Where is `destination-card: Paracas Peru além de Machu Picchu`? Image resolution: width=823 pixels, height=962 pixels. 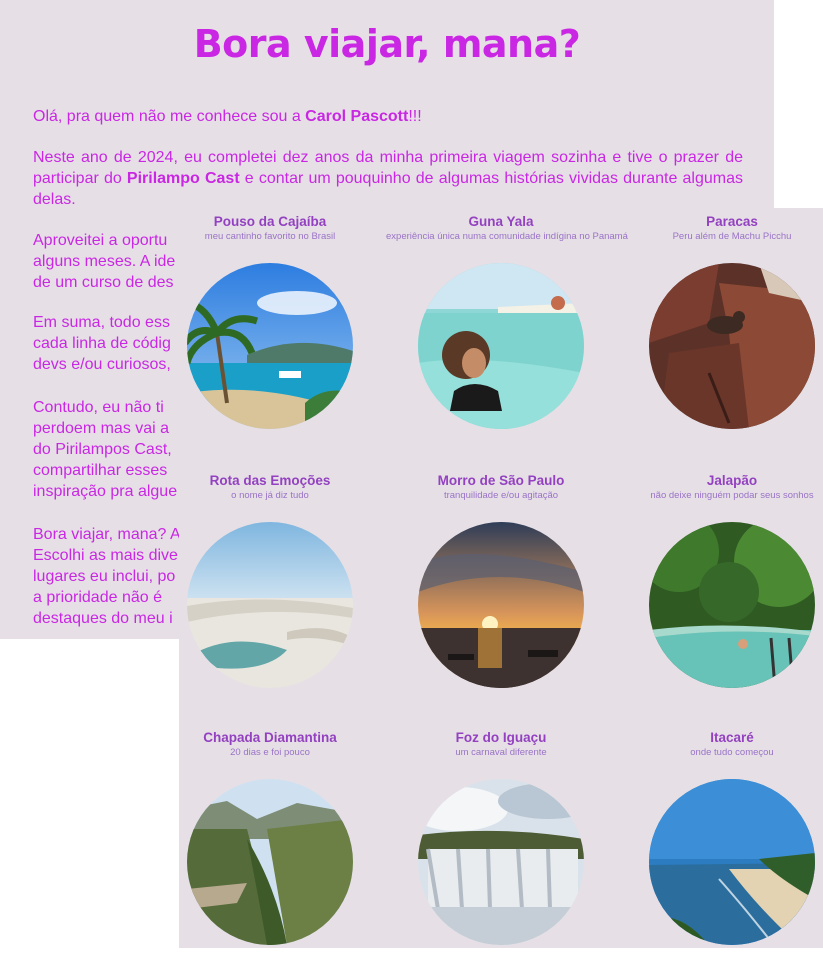 destination-card: Paracas Peru além de Machu Picchu is located at coordinates (720, 321).